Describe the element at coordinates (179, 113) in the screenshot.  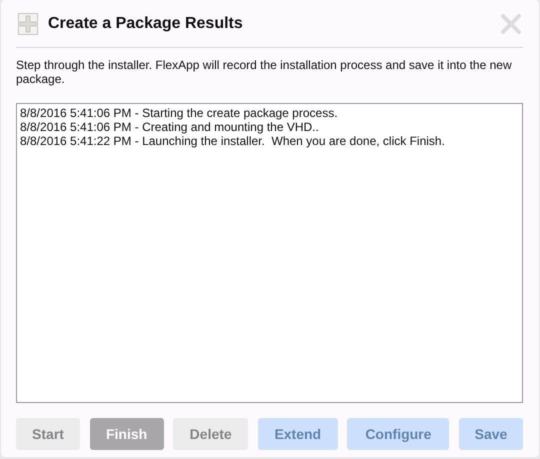
I see `log-line: 8/8/2016 5:41:06 PM - Starting the create package process.` at that location.